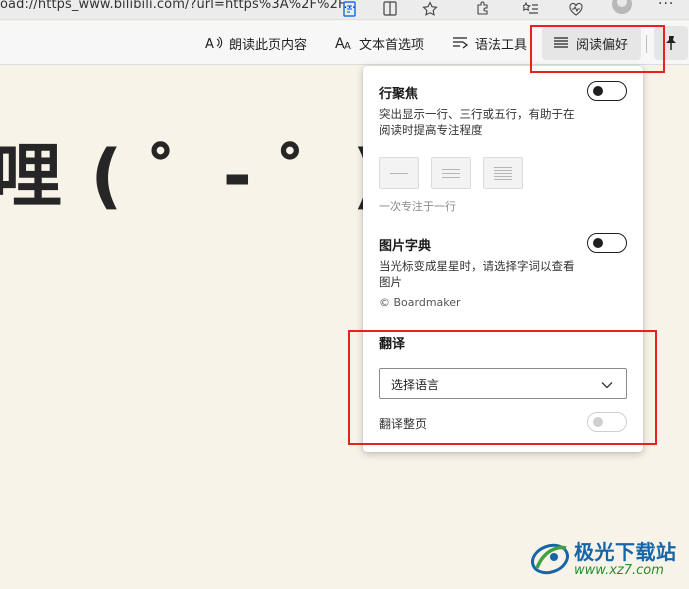 Image resolution: width=689 pixels, height=589 pixels. What do you see at coordinates (268, 45) in the screenshot?
I see `read-aloud-label: 朗读此页内容` at bounding box center [268, 45].